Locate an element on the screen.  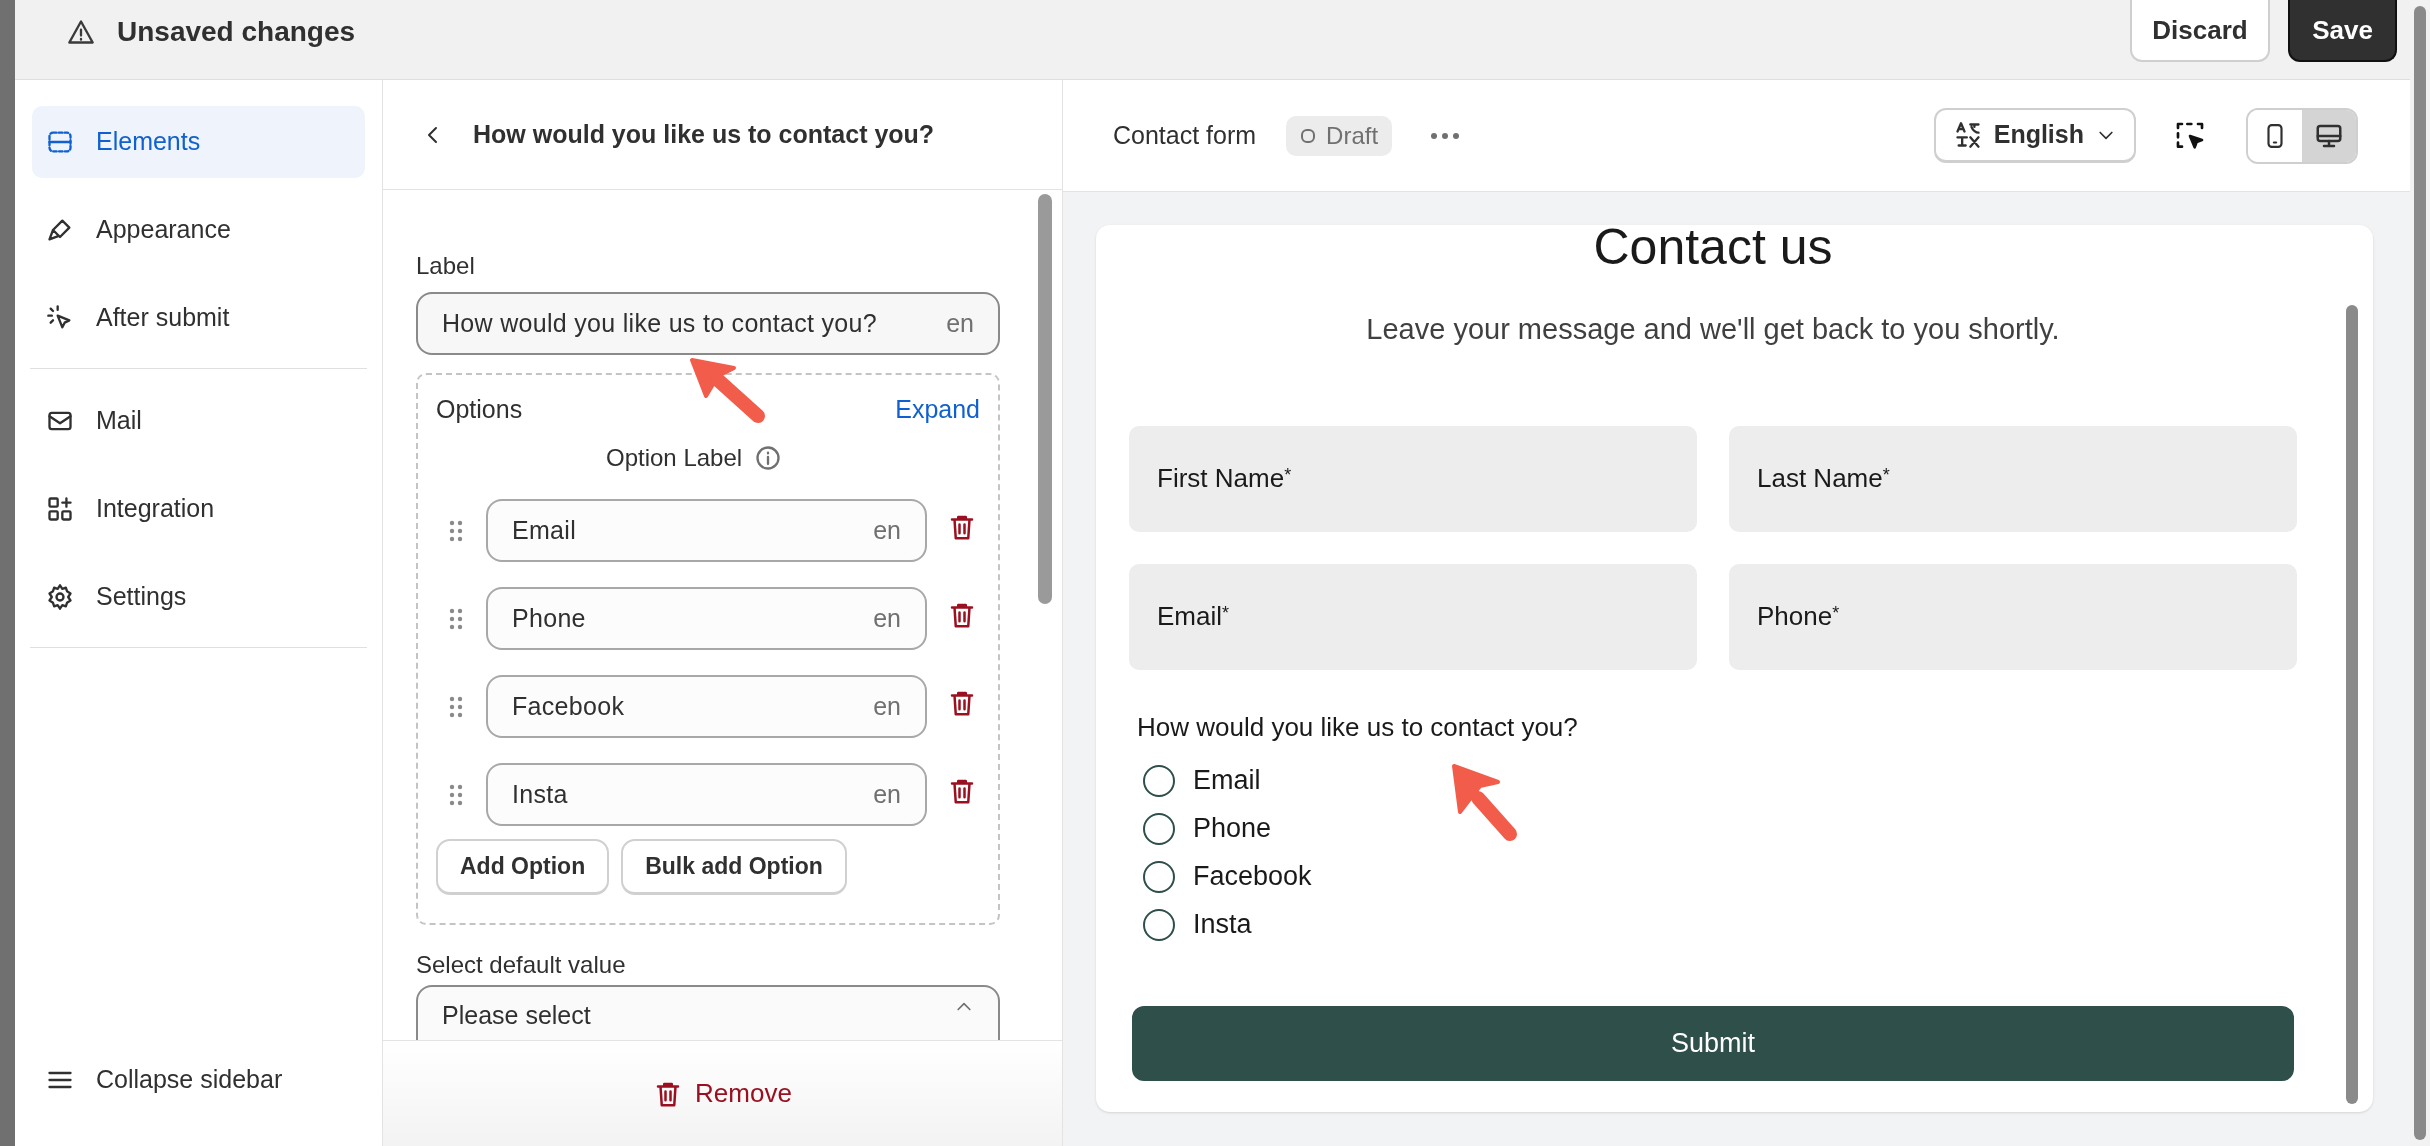
form-name: Contact form is located at coordinates (1185, 135).